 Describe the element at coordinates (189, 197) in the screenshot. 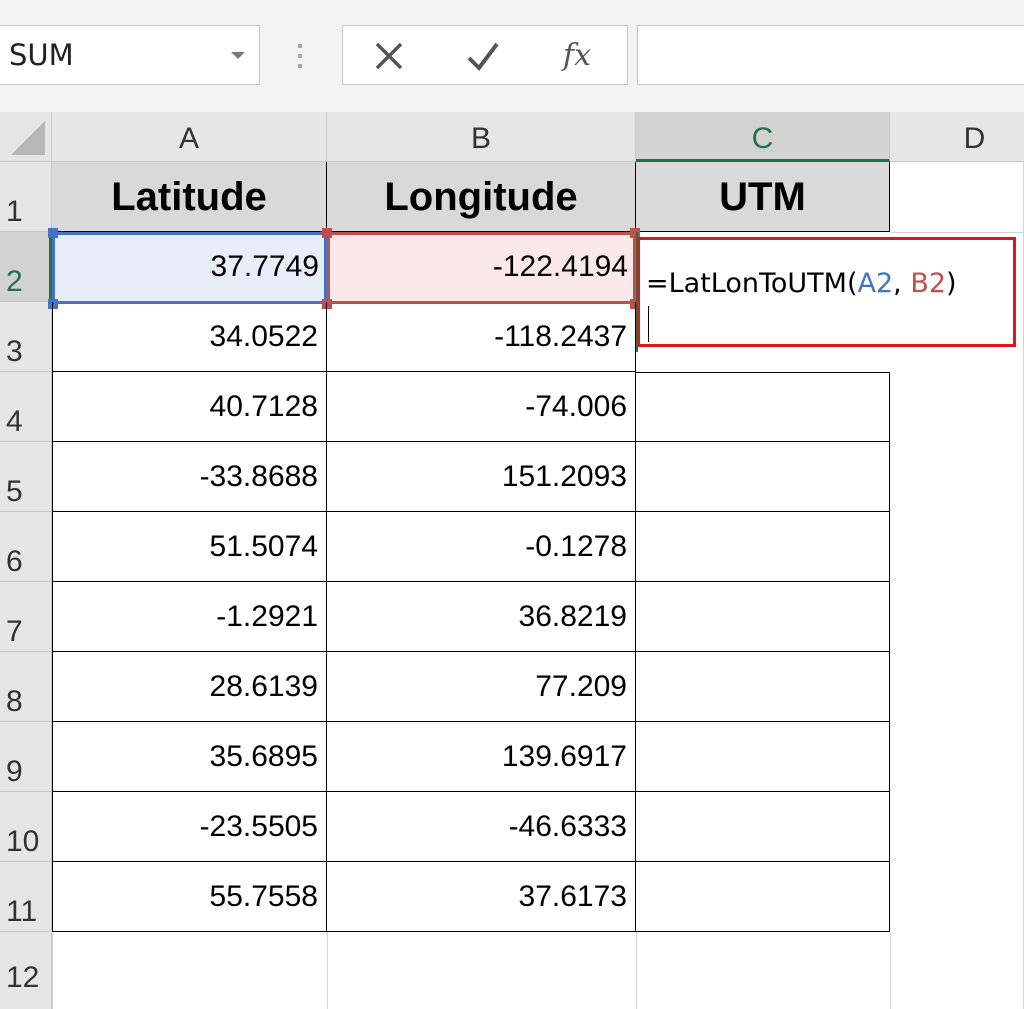

I see `cell-a1: Latitude` at that location.